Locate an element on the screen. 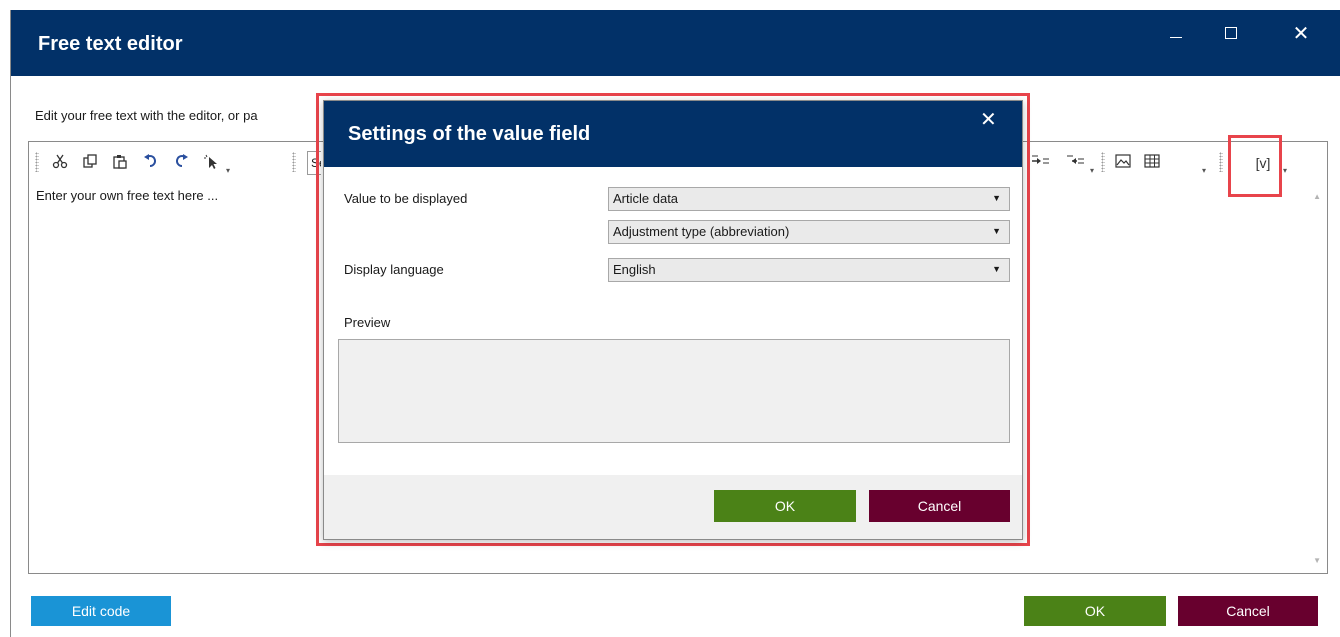  scroll-down-icon: ▼ is located at coordinates (1317, 560).